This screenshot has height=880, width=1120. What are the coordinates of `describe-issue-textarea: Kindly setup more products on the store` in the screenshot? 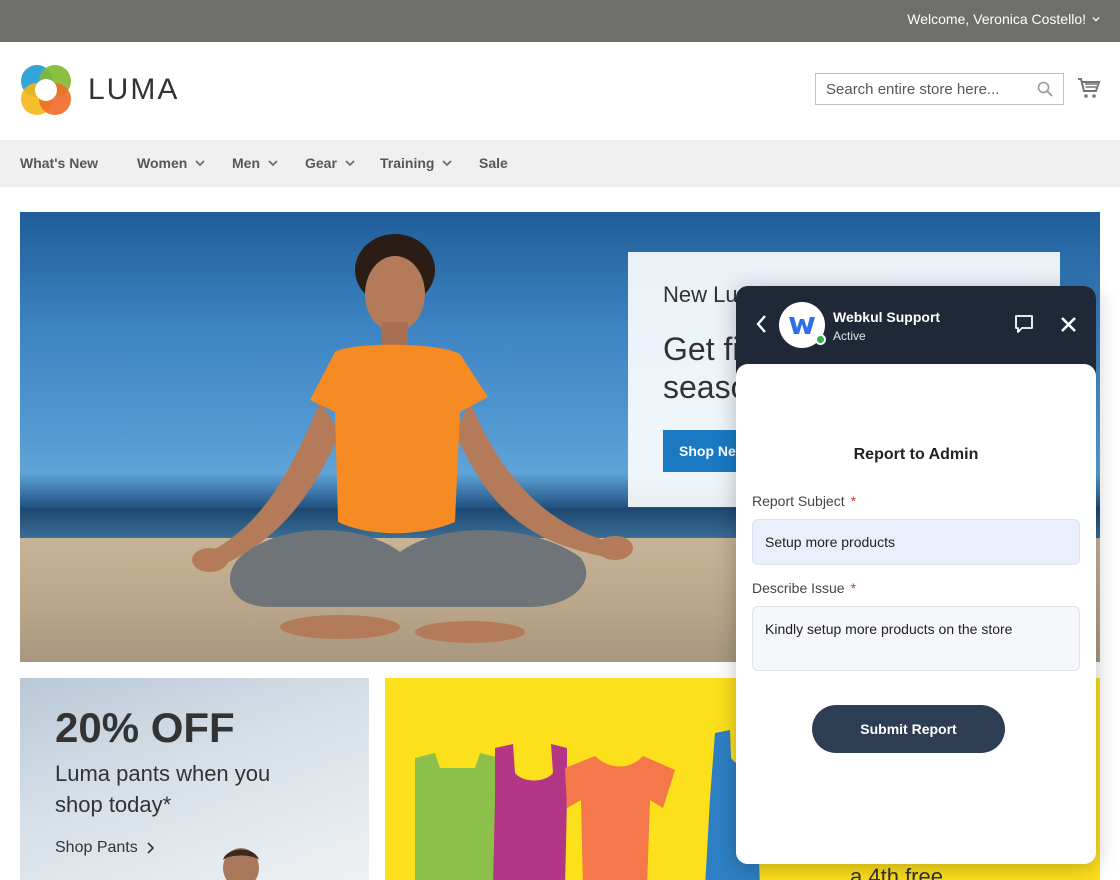 It's located at (916, 638).